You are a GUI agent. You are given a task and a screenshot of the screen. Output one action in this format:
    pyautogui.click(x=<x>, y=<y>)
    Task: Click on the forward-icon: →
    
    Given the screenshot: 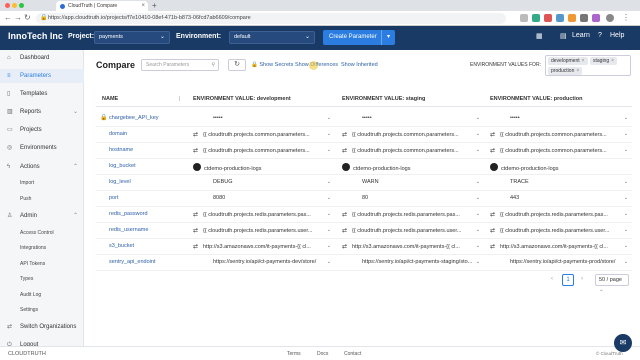 What is the action you would take?
    pyautogui.click(x=18, y=18)
    